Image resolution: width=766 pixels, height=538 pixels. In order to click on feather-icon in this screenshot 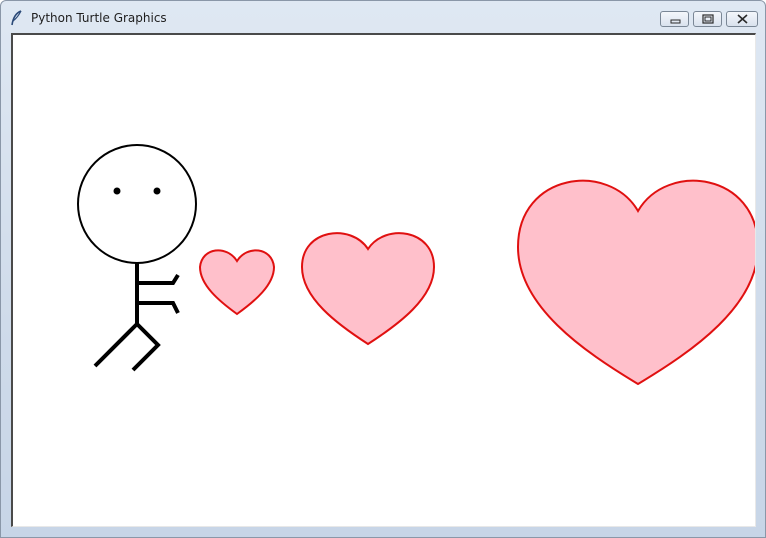, I will do `click(17, 18)`.